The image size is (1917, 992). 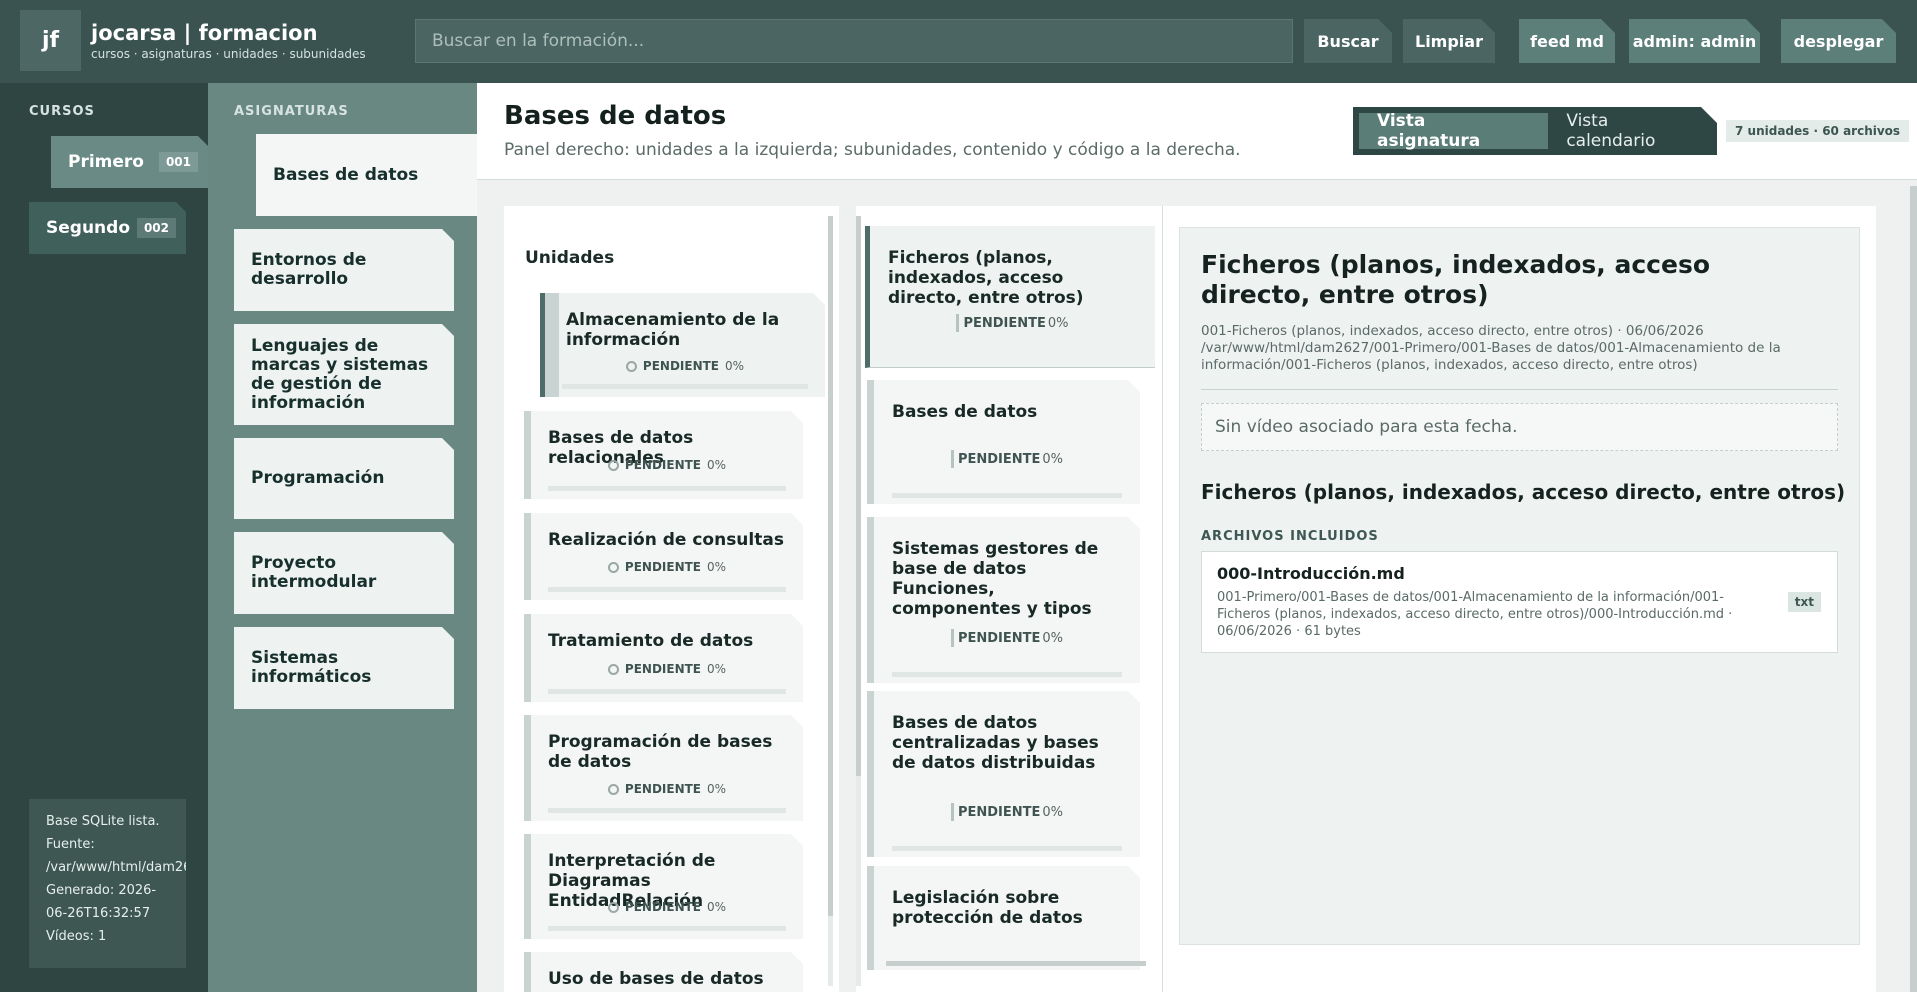 I want to click on unit-item: Realización de consultas PENDIENTE 0%, so click(x=663, y=556).